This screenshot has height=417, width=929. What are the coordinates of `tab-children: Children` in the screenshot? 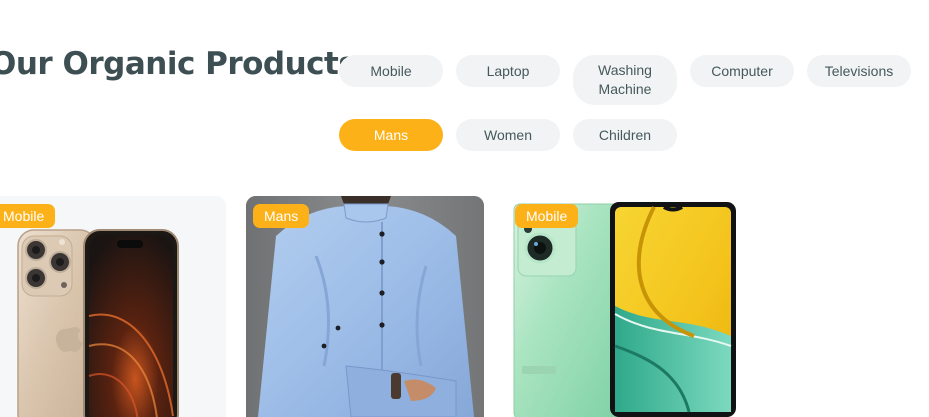 It's located at (625, 135).